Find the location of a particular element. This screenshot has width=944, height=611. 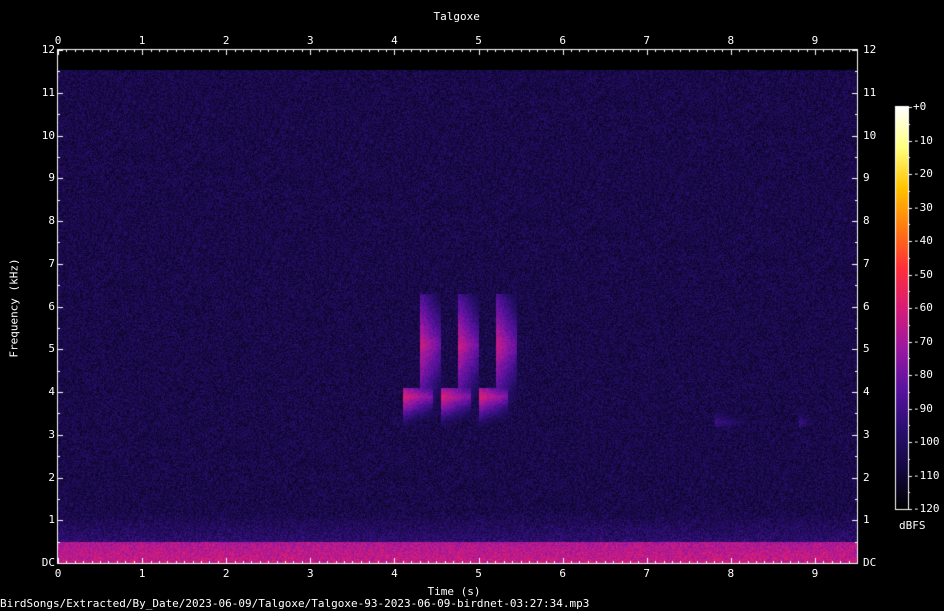

colorbar-tick-label: +0 is located at coordinates (920, 106).